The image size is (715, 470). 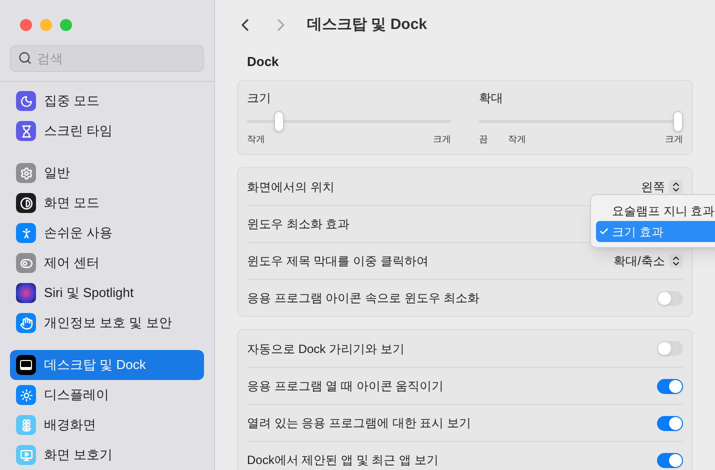 What do you see at coordinates (26, 203) in the screenshot?
I see `contrast-icon` at bounding box center [26, 203].